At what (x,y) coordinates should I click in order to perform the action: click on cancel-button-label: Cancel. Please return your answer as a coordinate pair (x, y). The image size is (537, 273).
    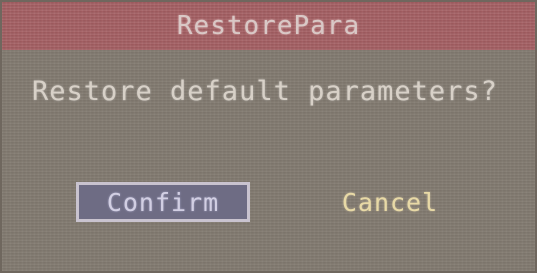
    Looking at the image, I should click on (390, 202).